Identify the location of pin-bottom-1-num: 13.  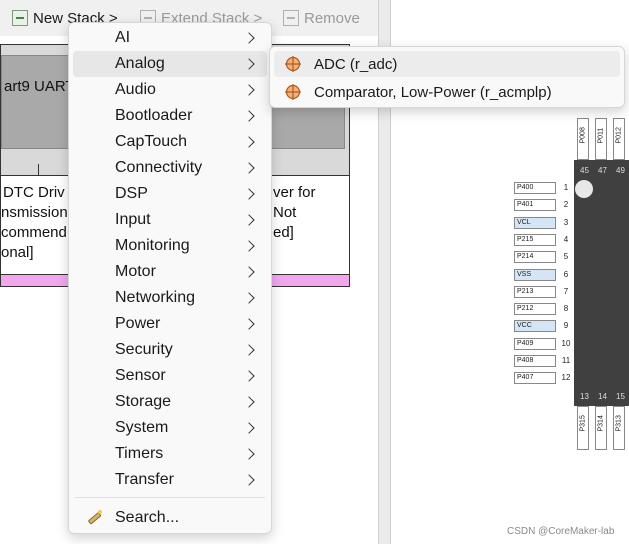
(584, 396).